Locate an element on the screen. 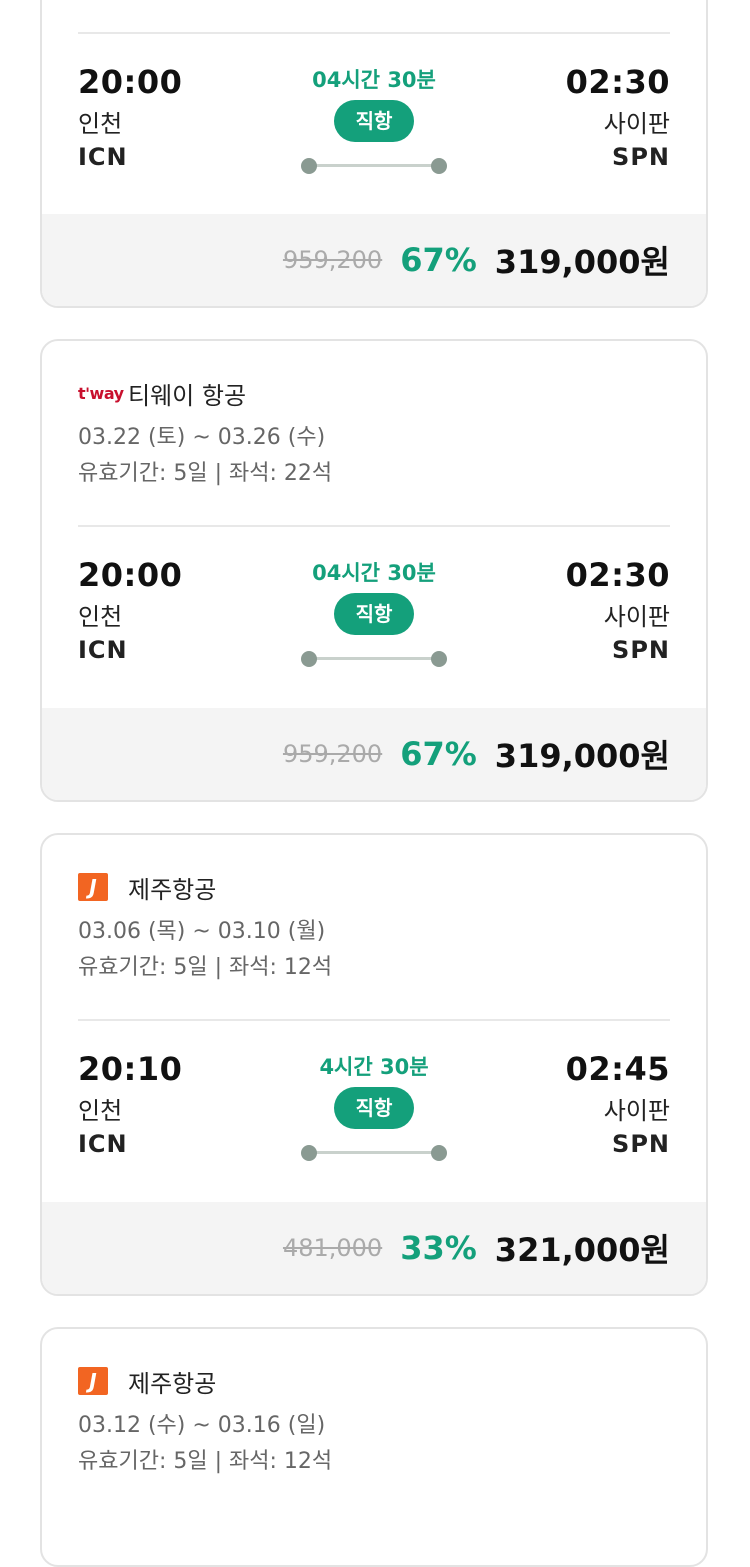 The width and height of the screenshot is (750, 1567). airline: t'way 티웨이 항공 is located at coordinates (374, 393).